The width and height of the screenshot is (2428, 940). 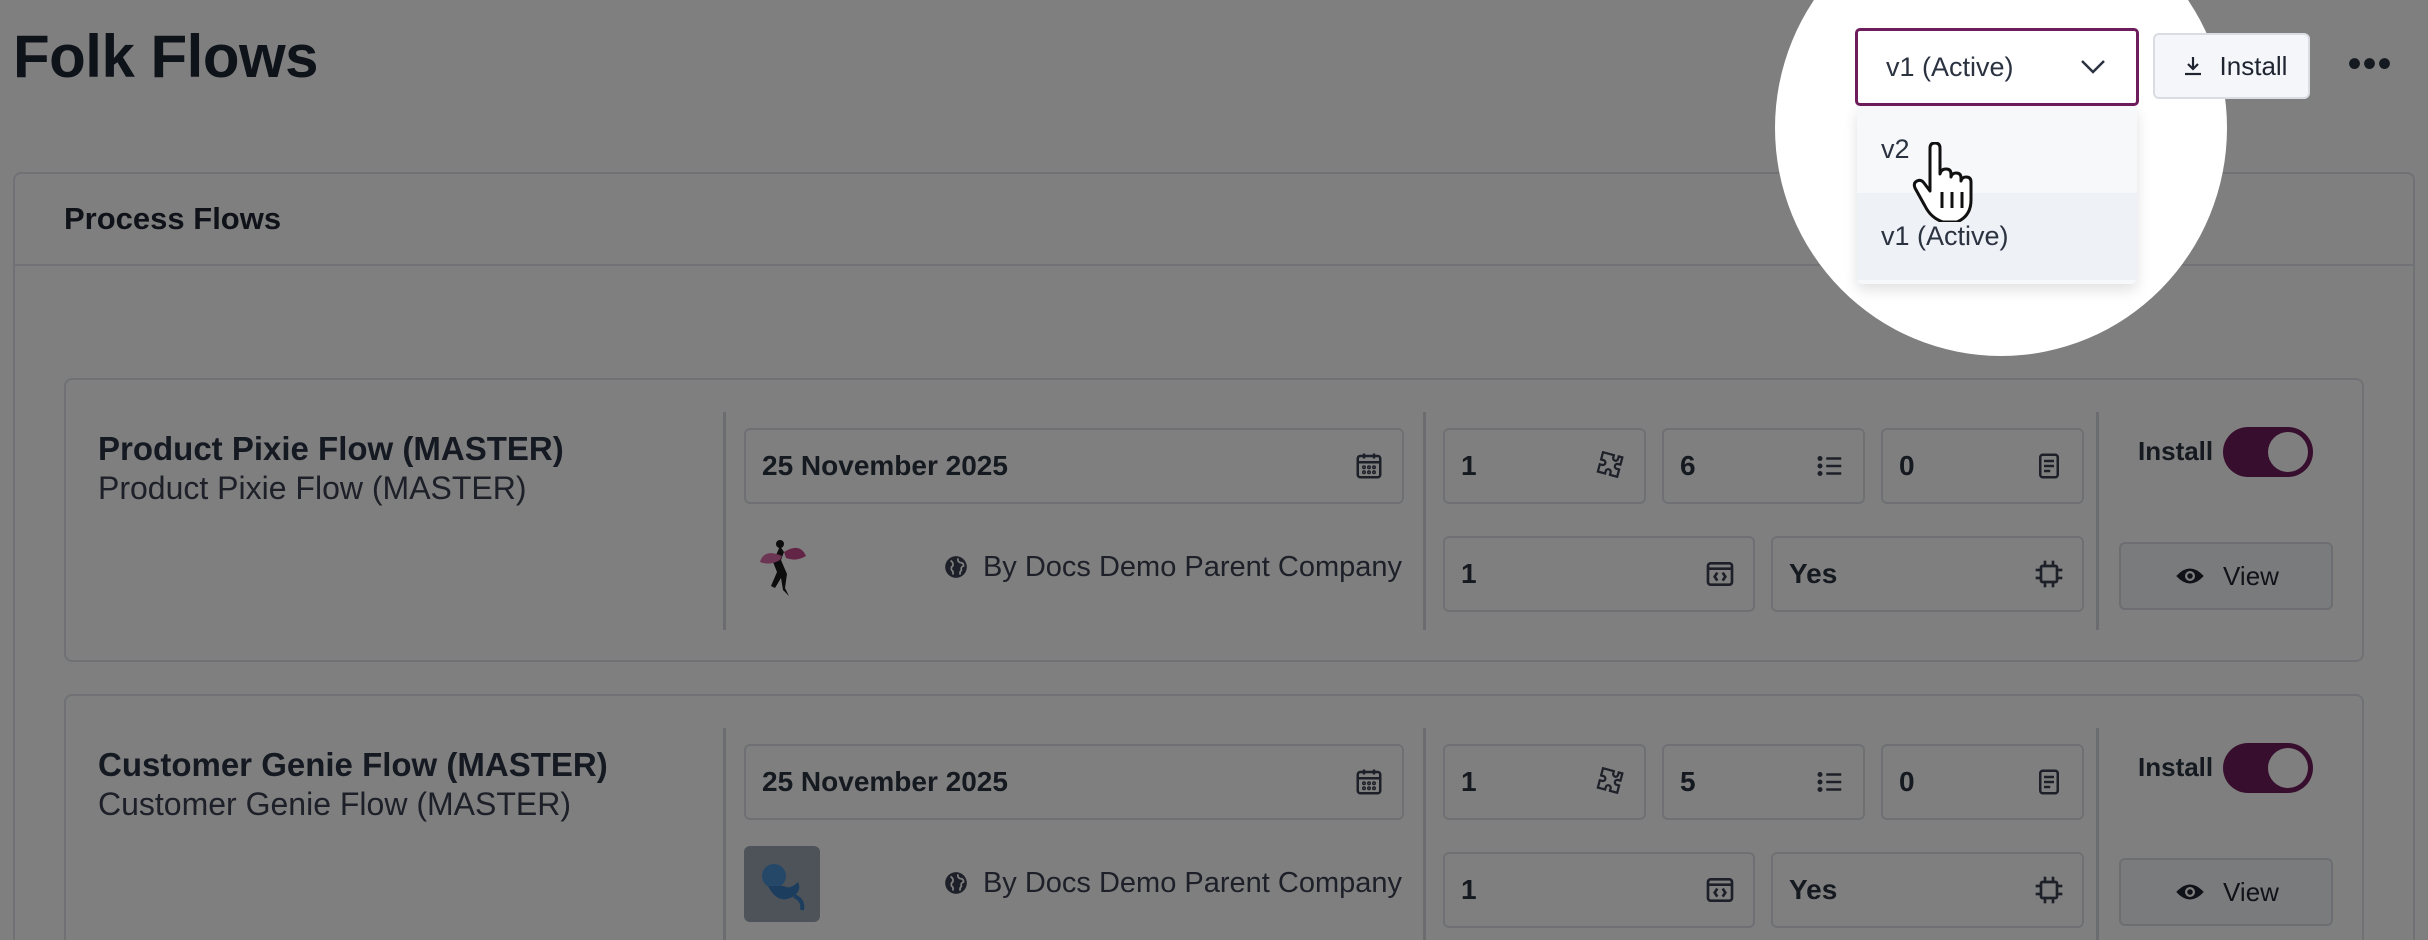 What do you see at coordinates (353, 764) in the screenshot?
I see `flow-name: Customer Genie Flow (MASTER)` at bounding box center [353, 764].